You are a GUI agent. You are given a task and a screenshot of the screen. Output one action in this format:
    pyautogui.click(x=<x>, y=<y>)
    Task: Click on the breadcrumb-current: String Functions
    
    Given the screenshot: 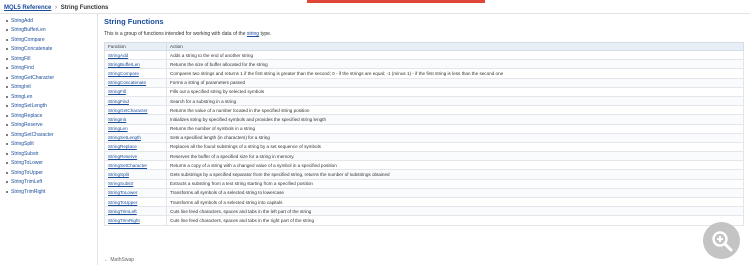 What is the action you would take?
    pyautogui.click(x=84, y=8)
    